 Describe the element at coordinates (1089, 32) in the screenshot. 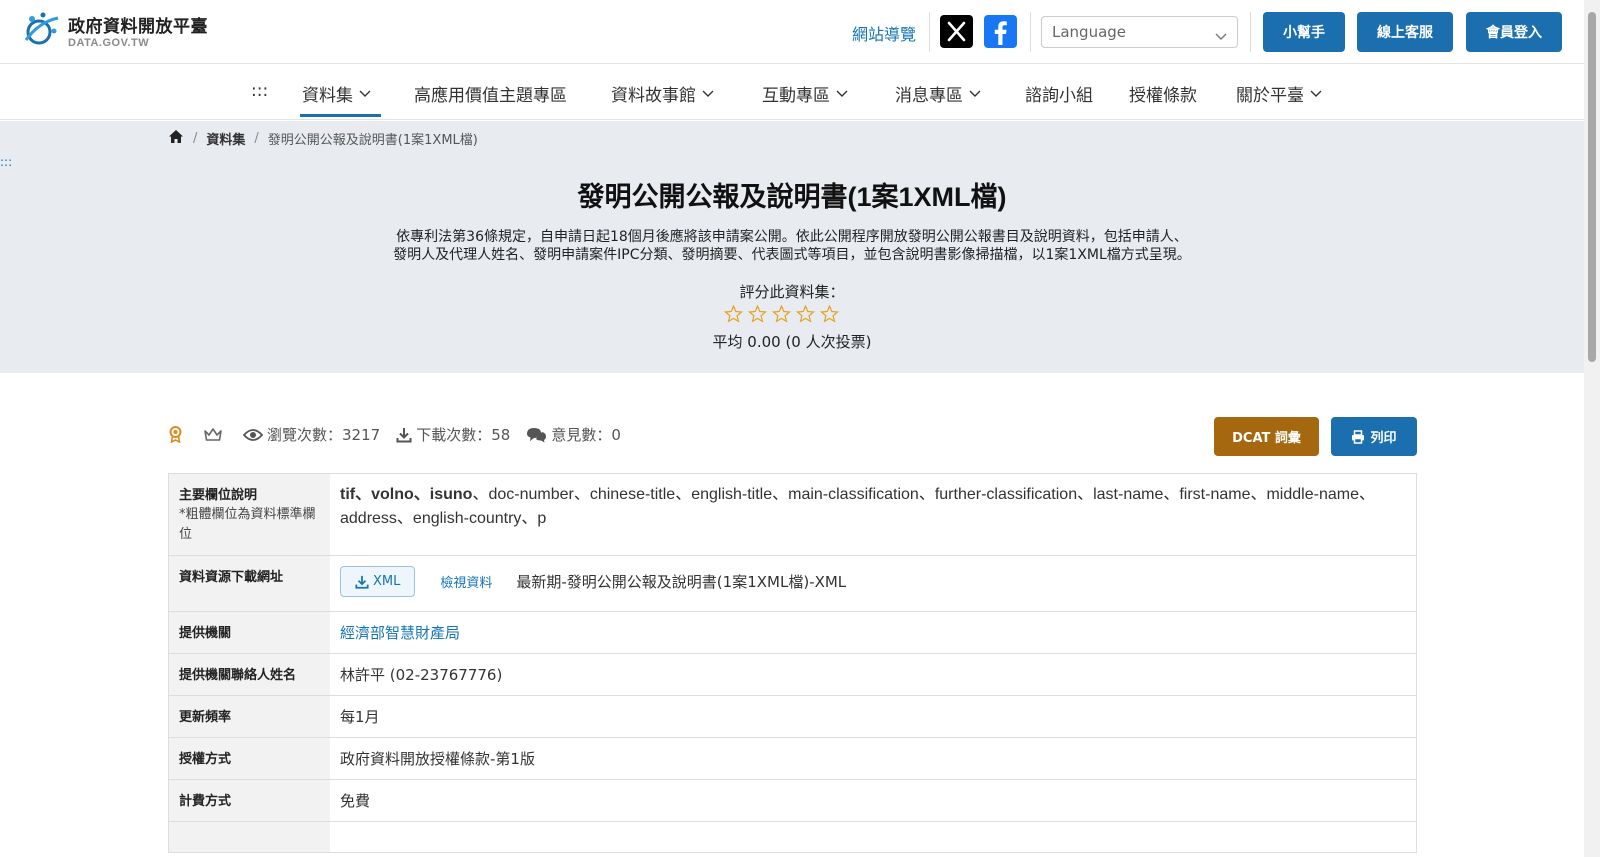

I see `language-placeholder: Language` at that location.